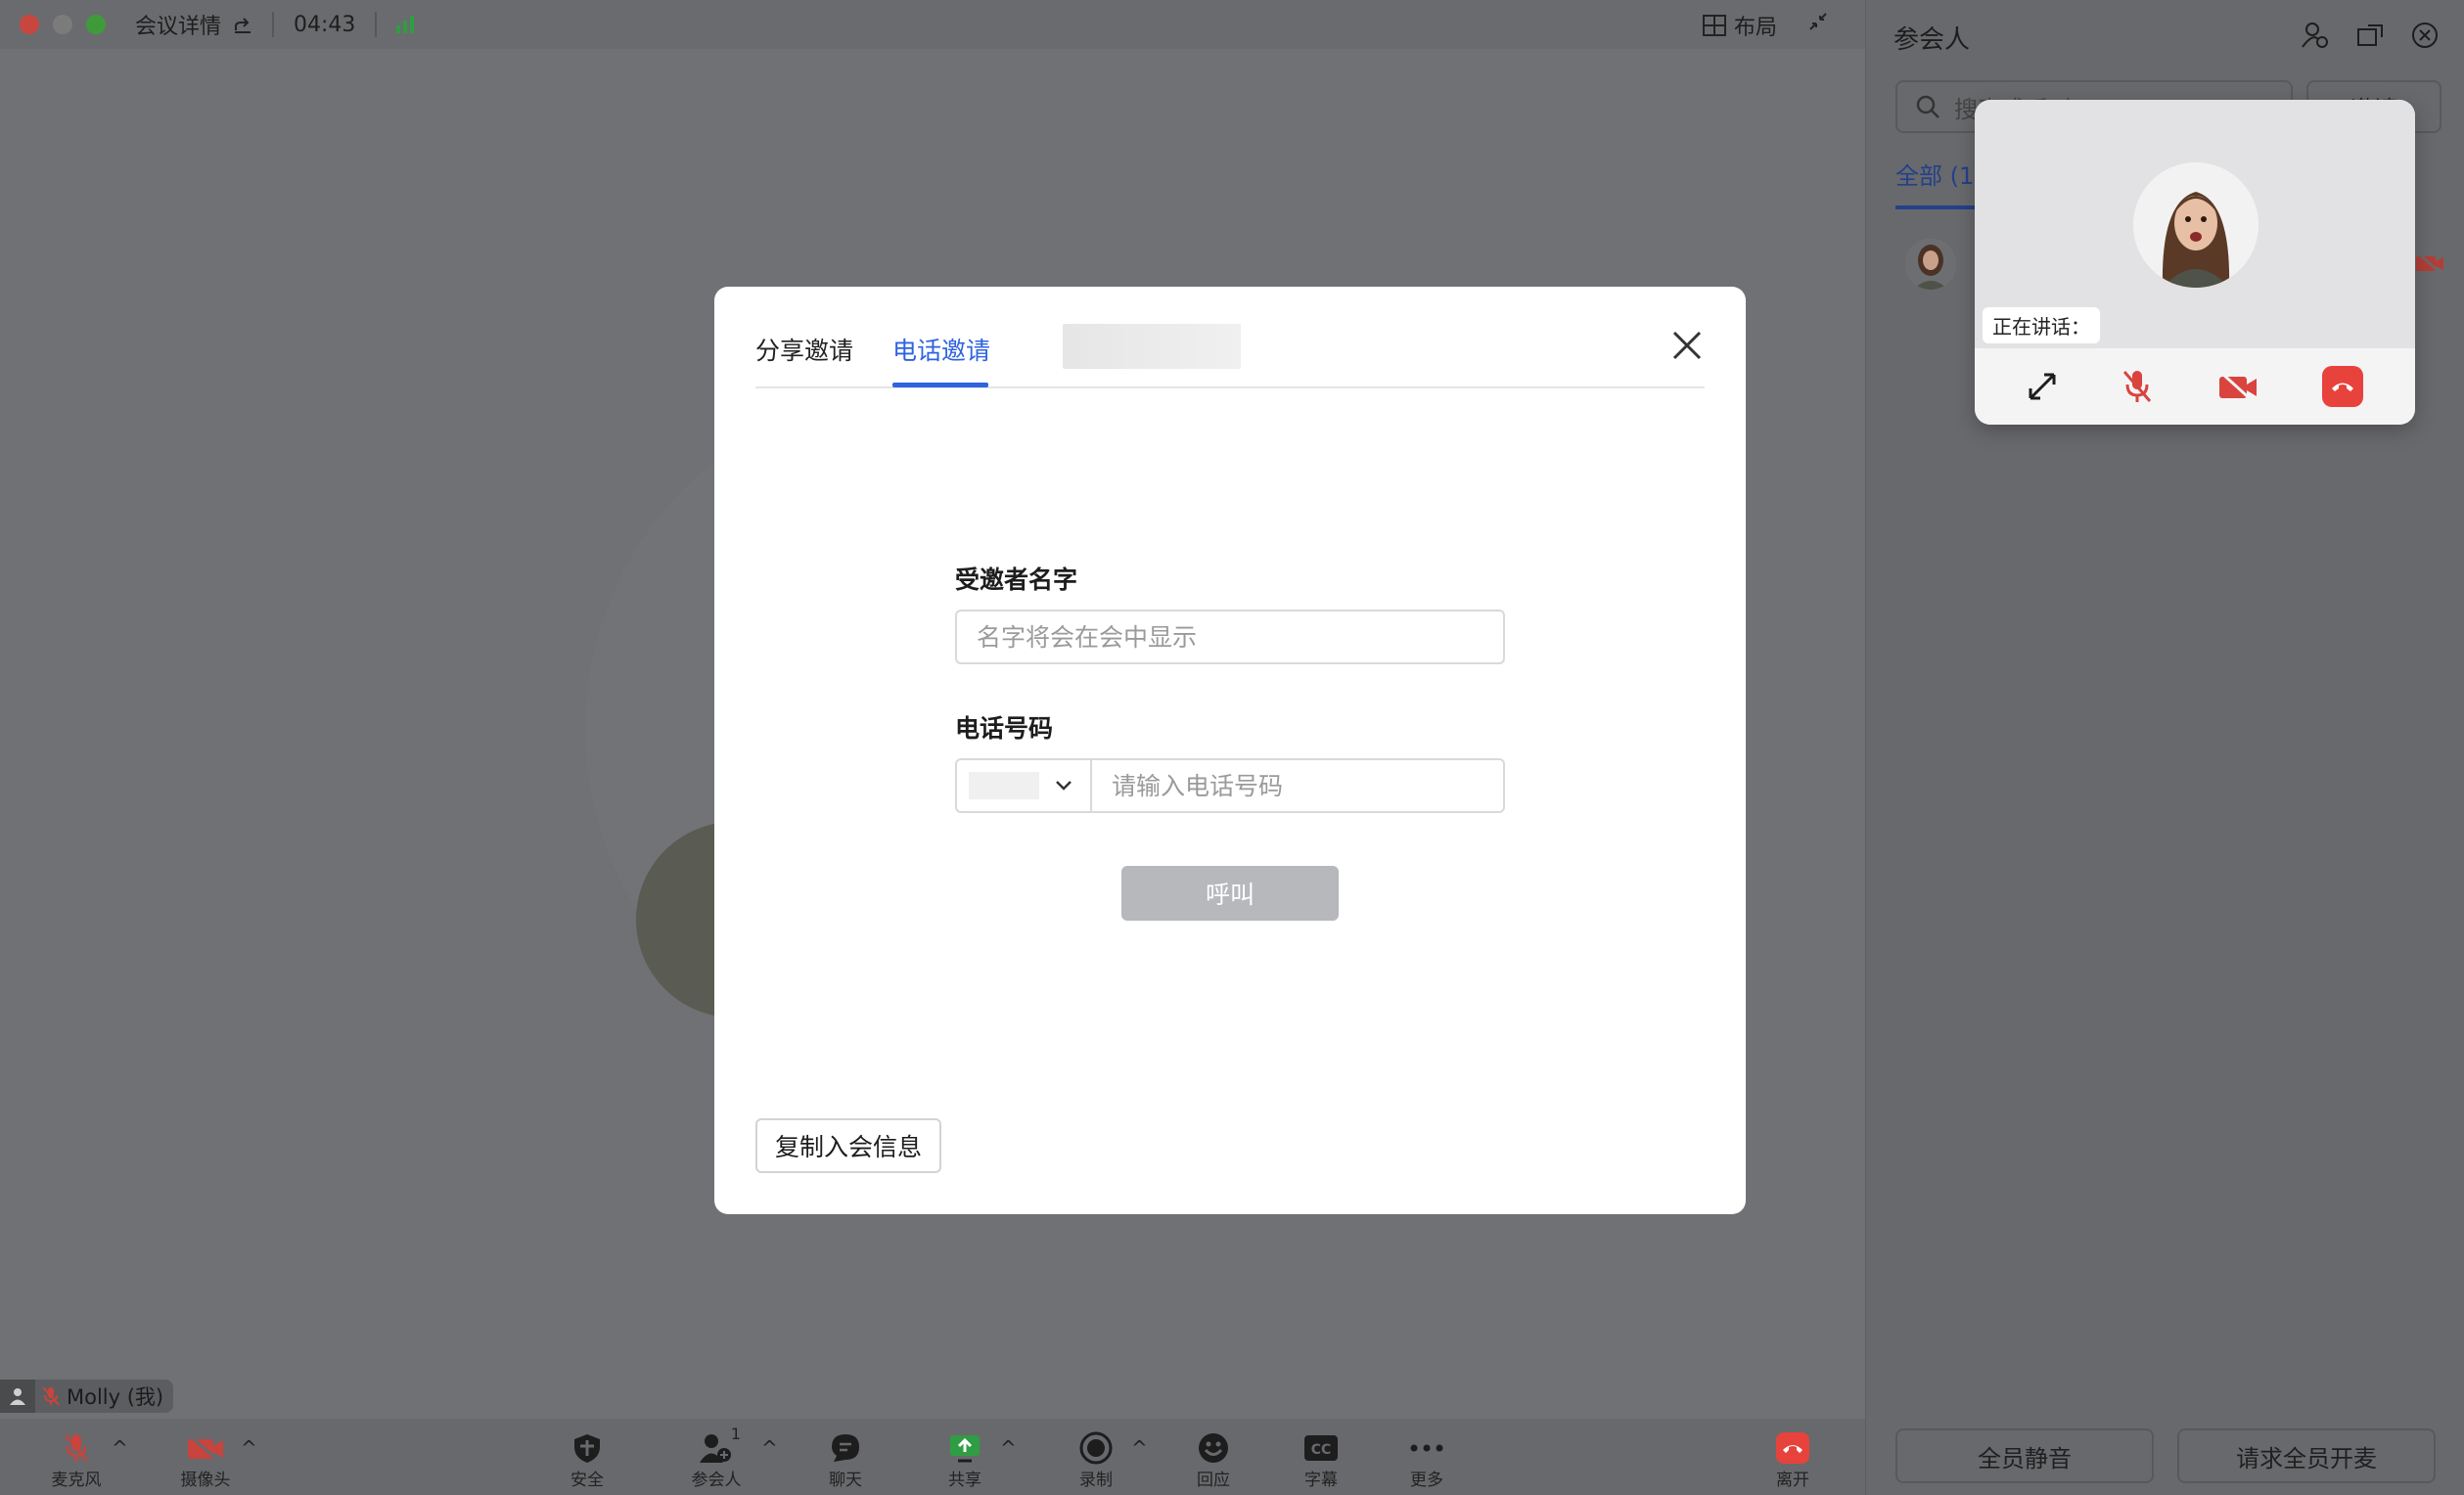 The image size is (2464, 1495). I want to click on more-dots-icon, so click(1426, 1448).